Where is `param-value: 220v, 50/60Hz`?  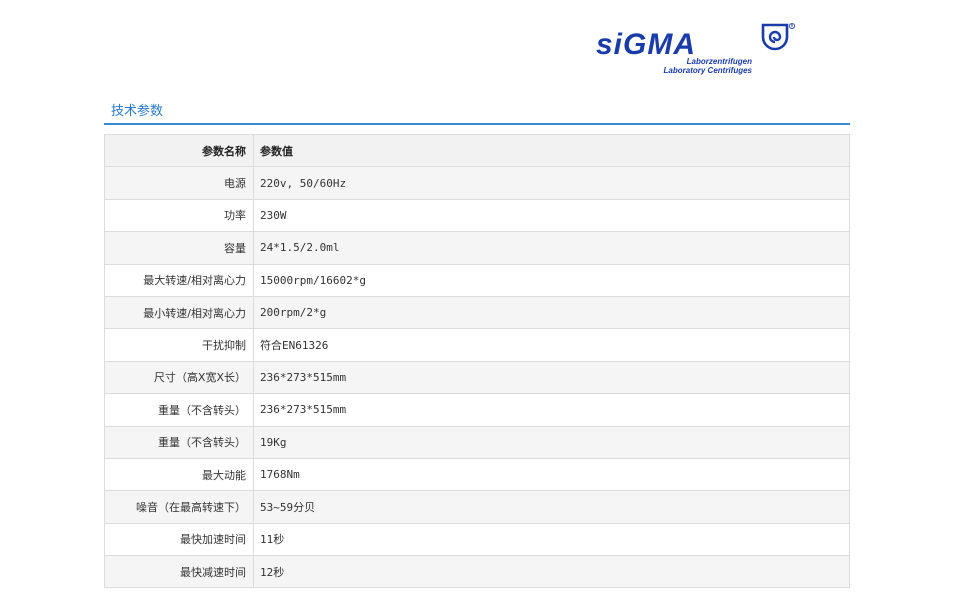 param-value: 220v, 50/60Hz is located at coordinates (551, 183).